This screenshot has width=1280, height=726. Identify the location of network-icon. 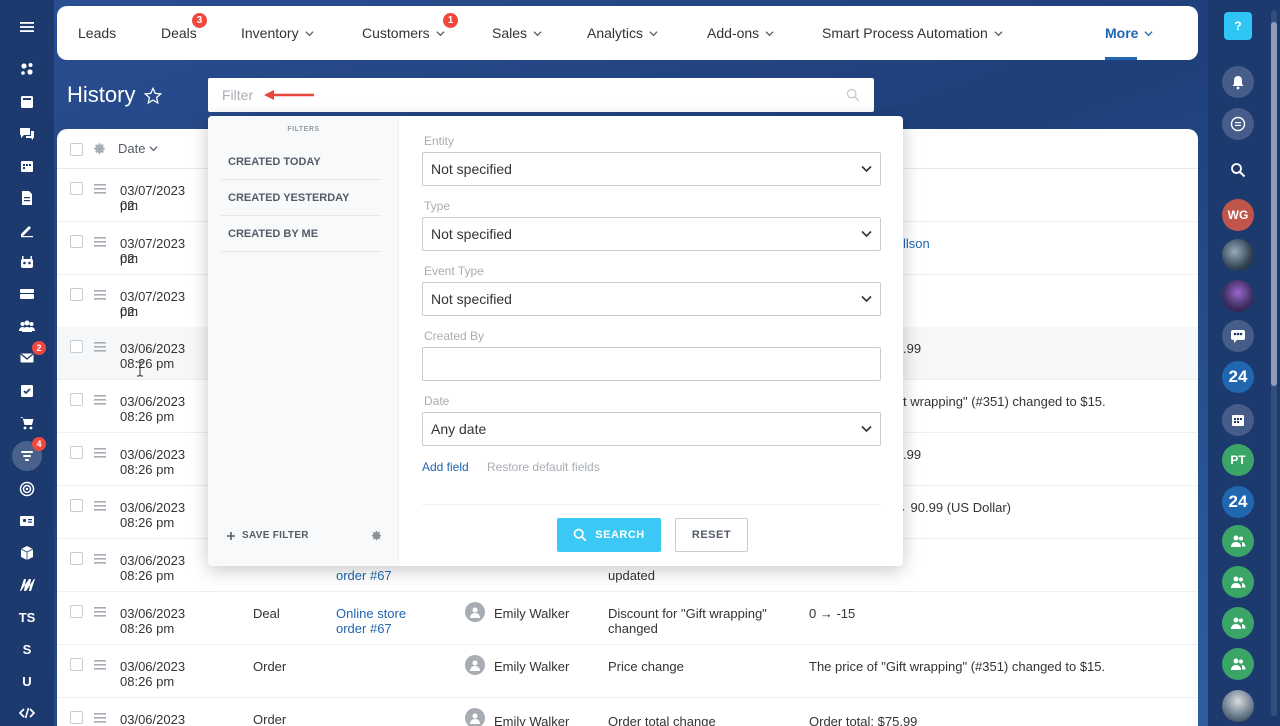
(27, 69).